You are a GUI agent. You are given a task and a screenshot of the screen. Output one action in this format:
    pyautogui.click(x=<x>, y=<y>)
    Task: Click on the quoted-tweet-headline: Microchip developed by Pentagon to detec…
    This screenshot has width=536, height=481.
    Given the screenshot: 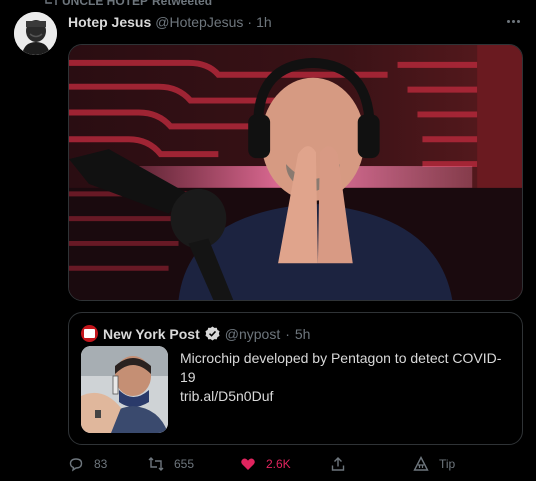 What is the action you would take?
    pyautogui.click(x=341, y=367)
    